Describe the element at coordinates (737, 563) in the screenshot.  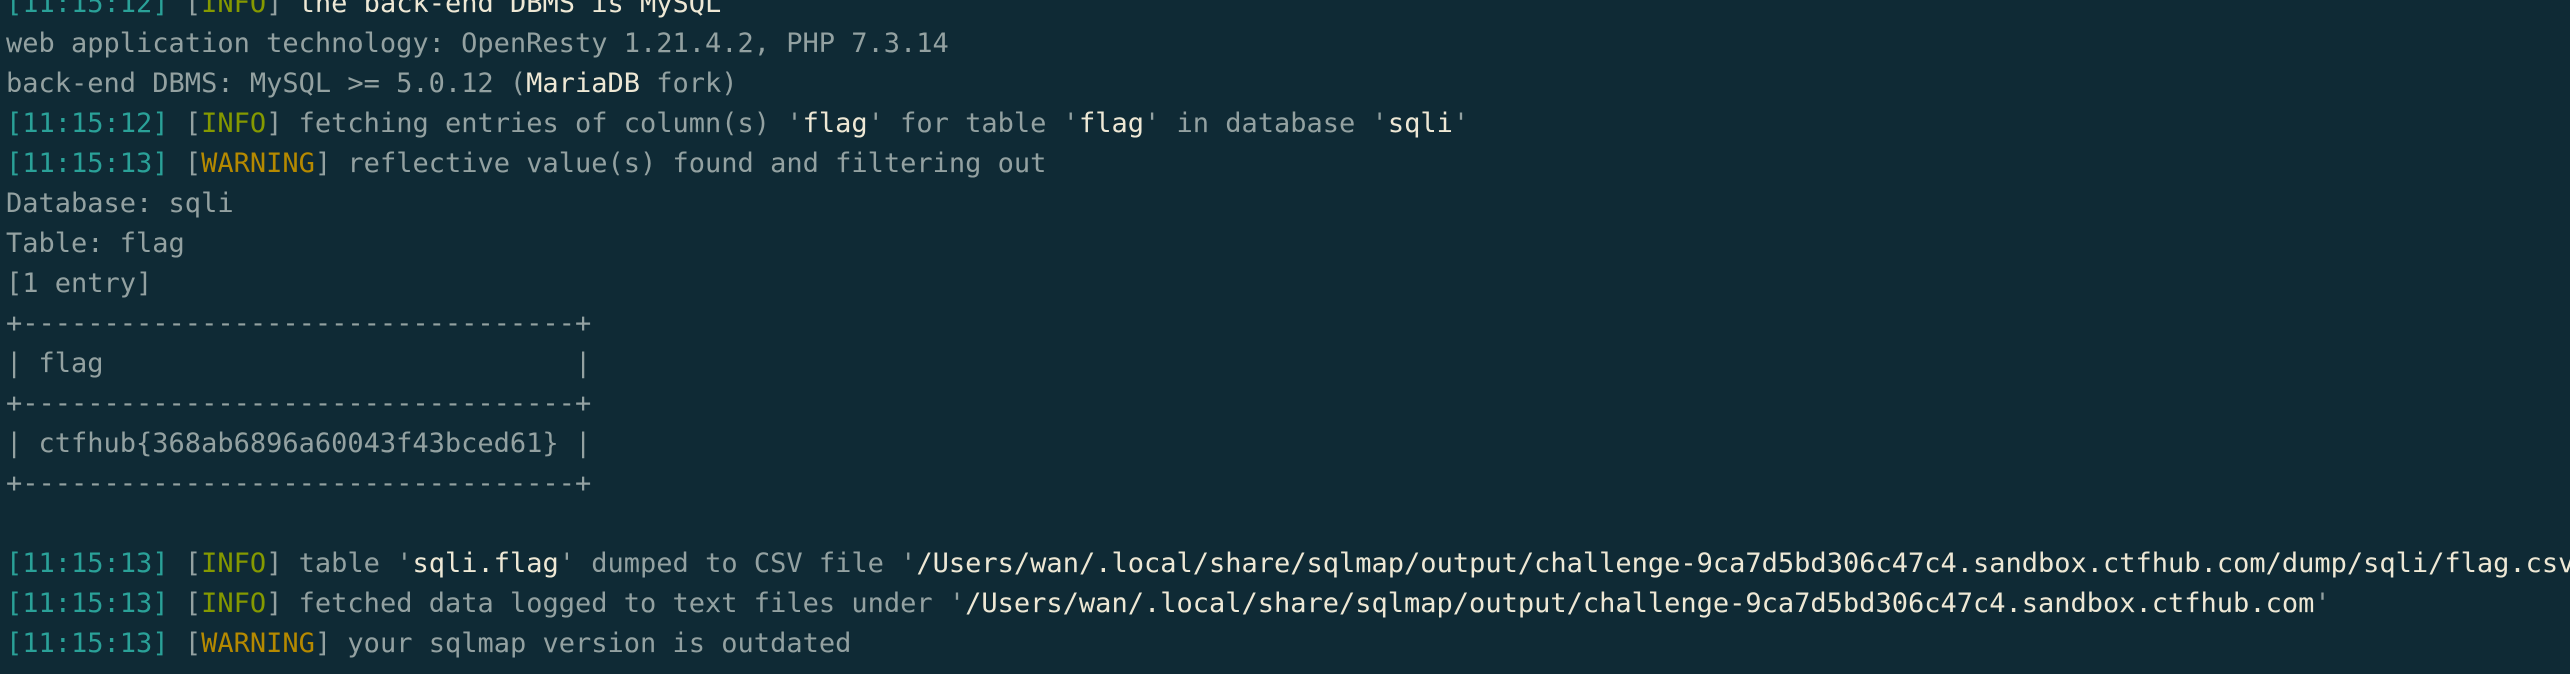
I see `log-text-segment: ' dumped to CSV file '` at that location.